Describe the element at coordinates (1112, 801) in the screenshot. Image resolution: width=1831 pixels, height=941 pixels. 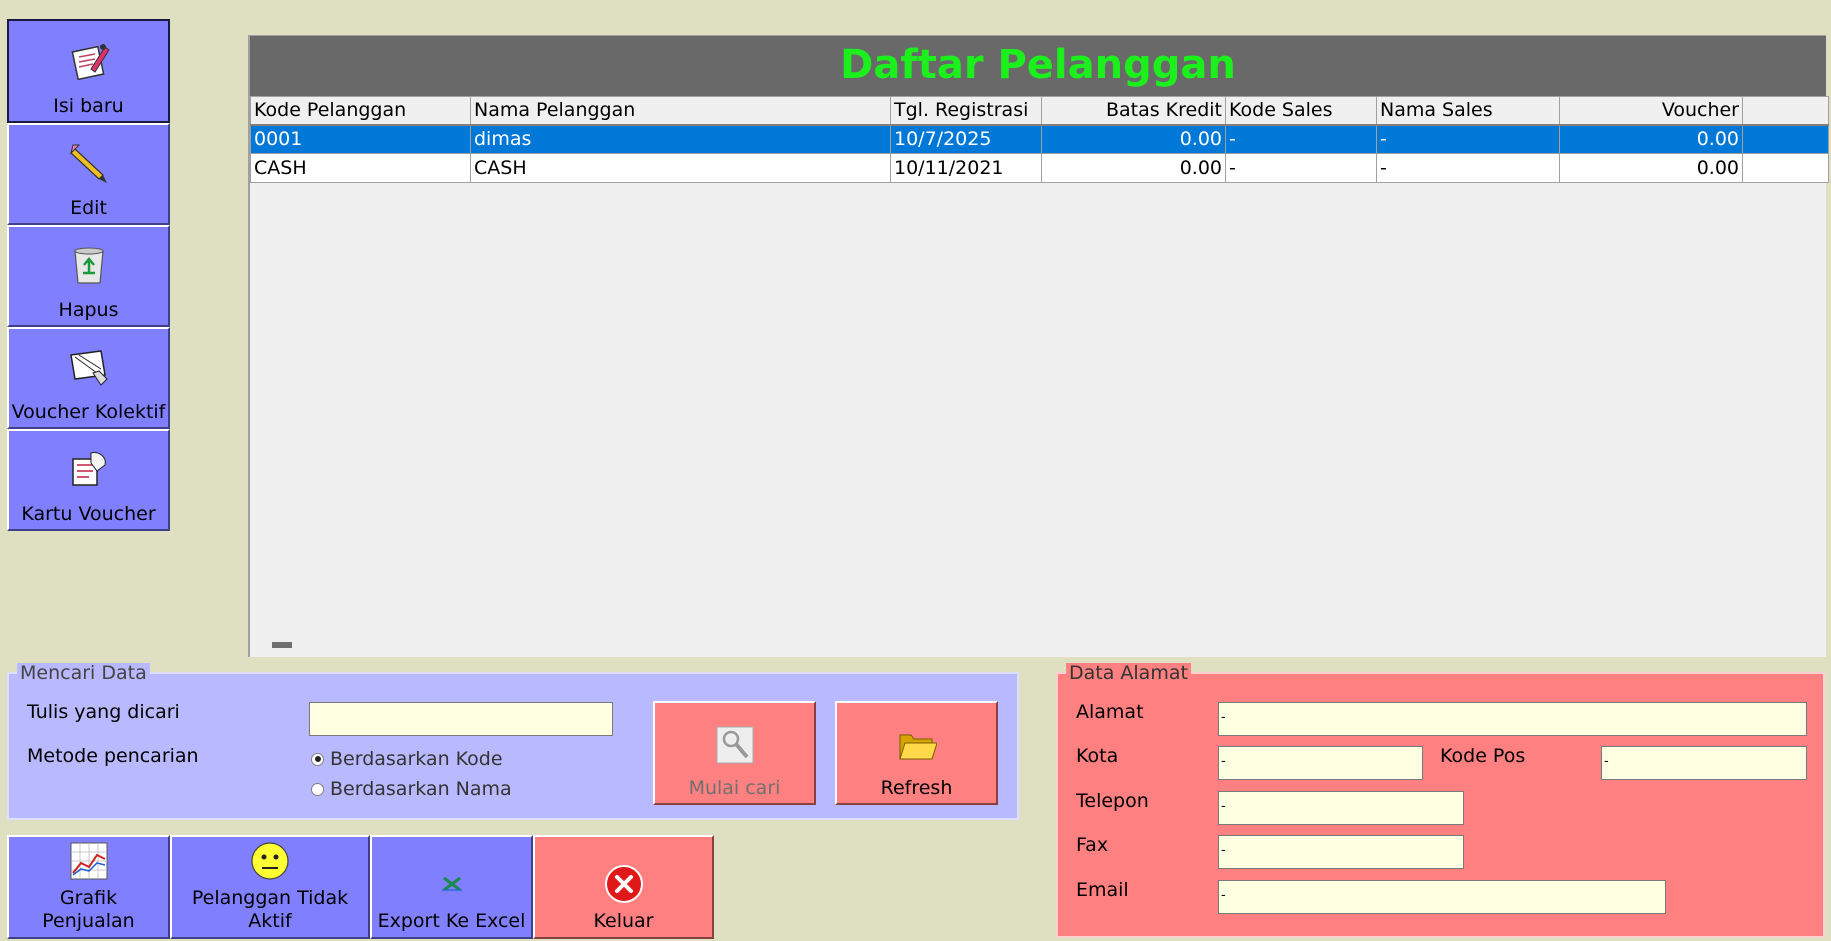
I see `telepon-label: Telepon` at that location.